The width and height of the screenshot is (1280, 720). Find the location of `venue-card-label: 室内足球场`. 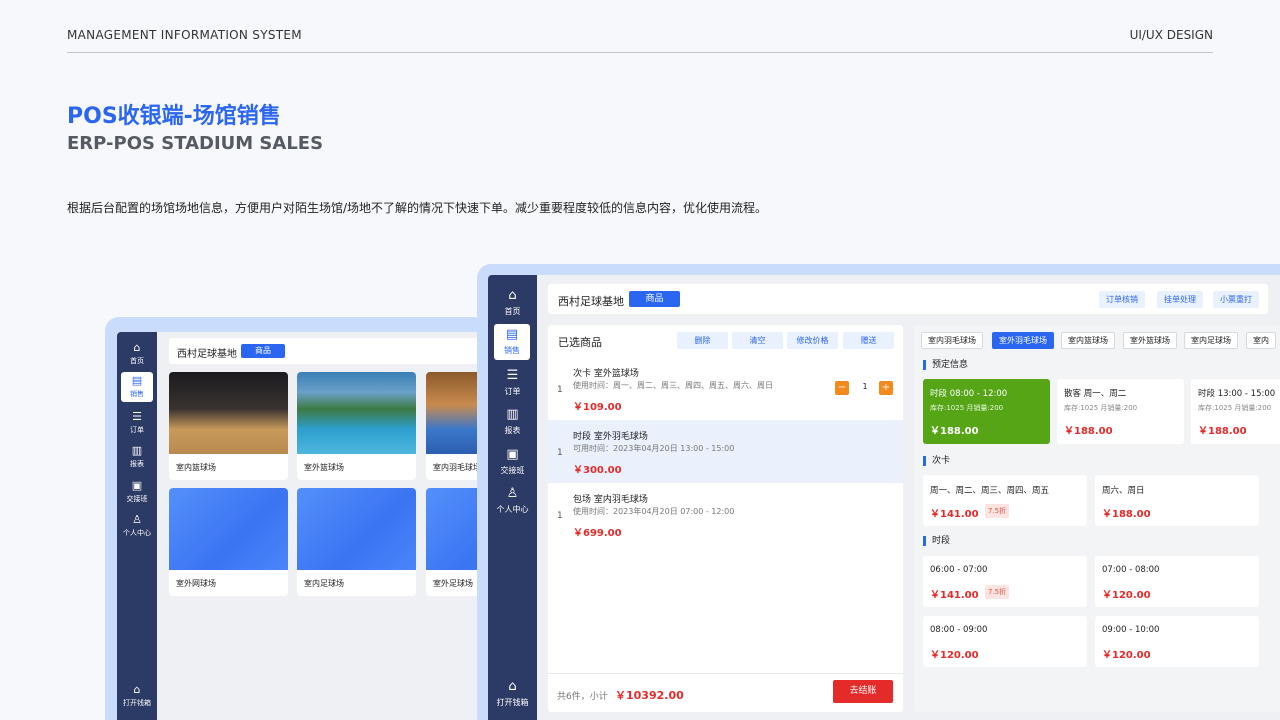

venue-card-label: 室内足球场 is located at coordinates (324, 583).